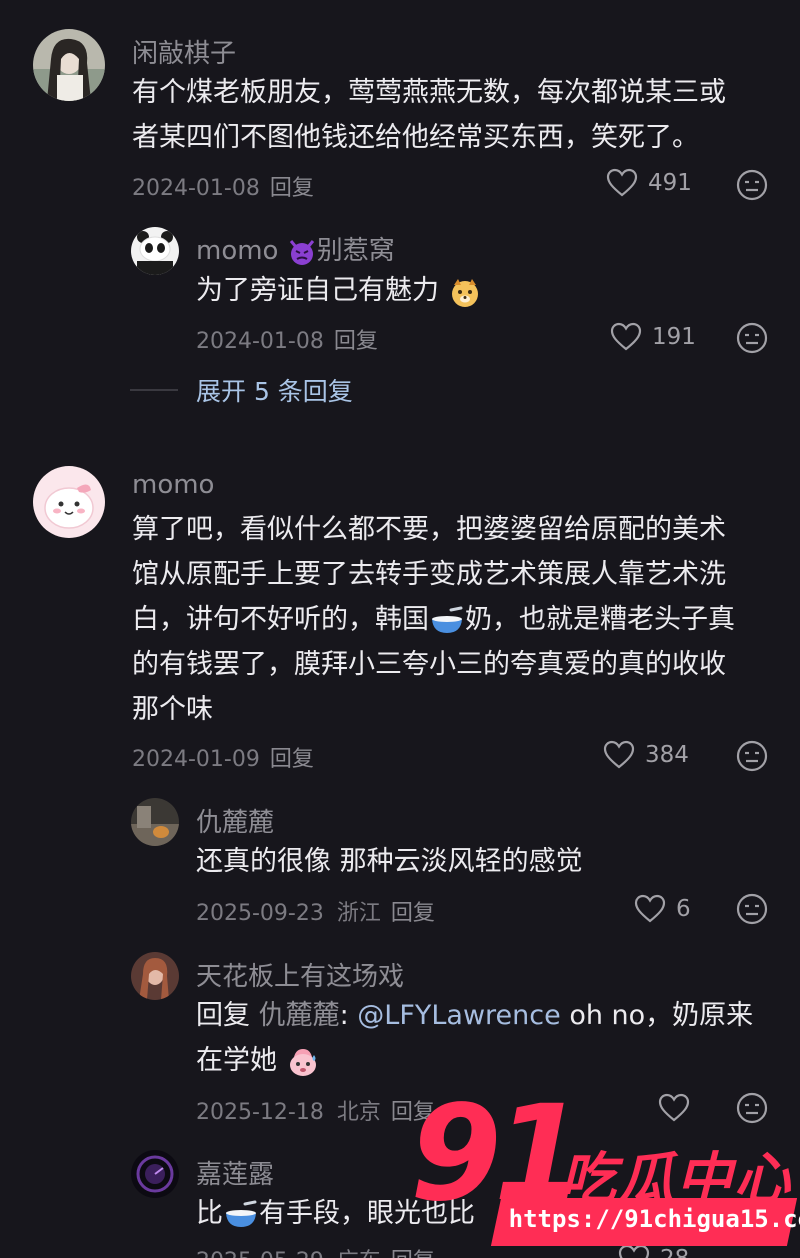 This screenshot has height=1258, width=800. What do you see at coordinates (683, 909) in the screenshot?
I see `like-count: 6` at bounding box center [683, 909].